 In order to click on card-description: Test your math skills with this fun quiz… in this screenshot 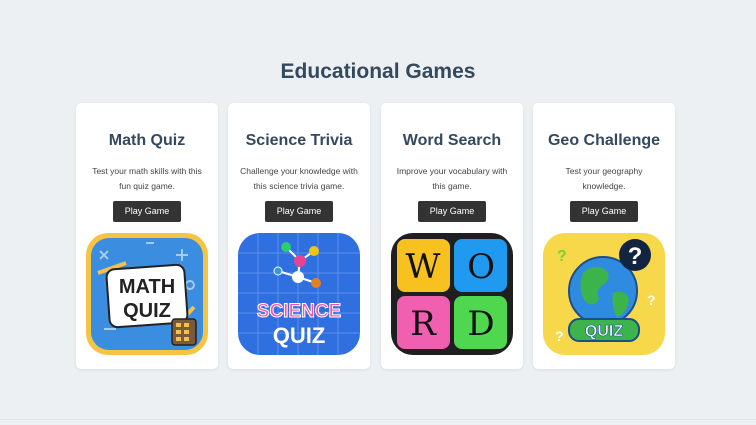, I will do `click(147, 178)`.